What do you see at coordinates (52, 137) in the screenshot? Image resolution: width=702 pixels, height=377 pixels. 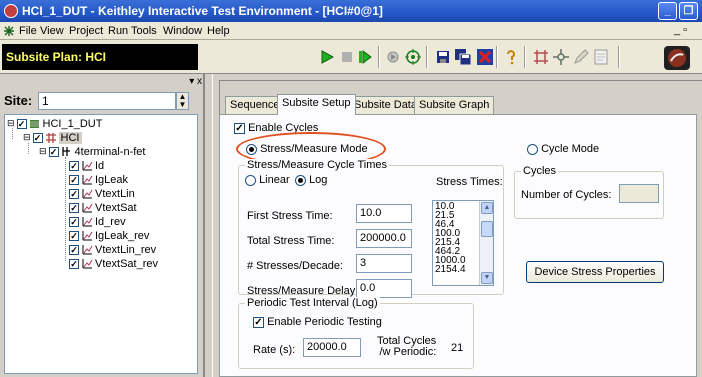 I see `tree-item-subsite: ⊟ ✓ HCI` at bounding box center [52, 137].